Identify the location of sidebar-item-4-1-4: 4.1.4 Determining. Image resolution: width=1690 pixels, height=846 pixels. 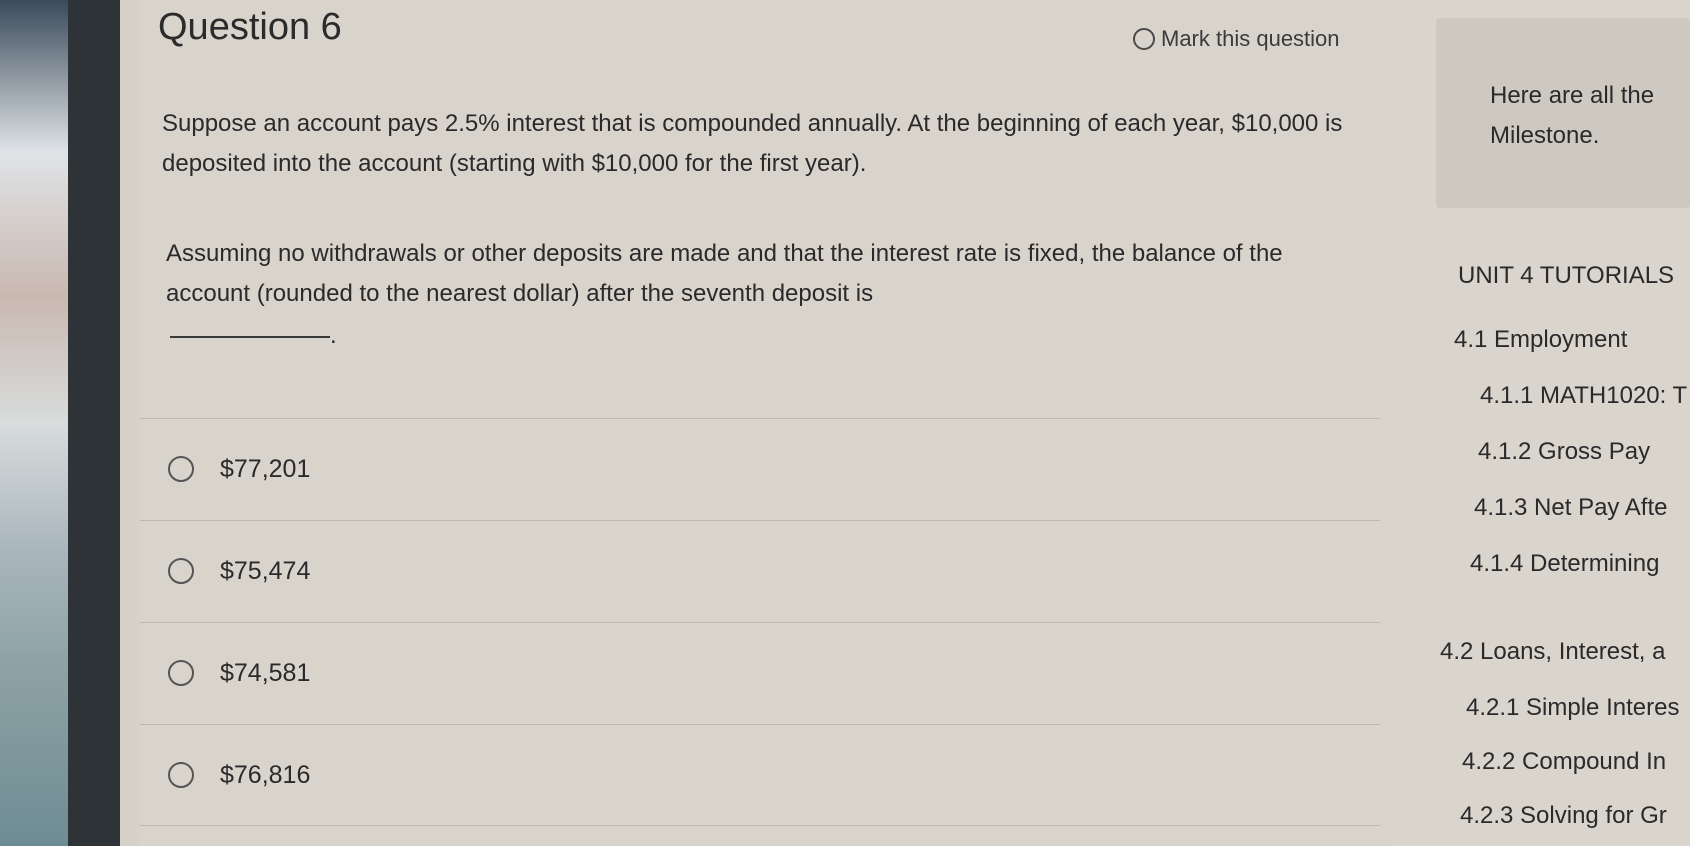
(1564, 564).